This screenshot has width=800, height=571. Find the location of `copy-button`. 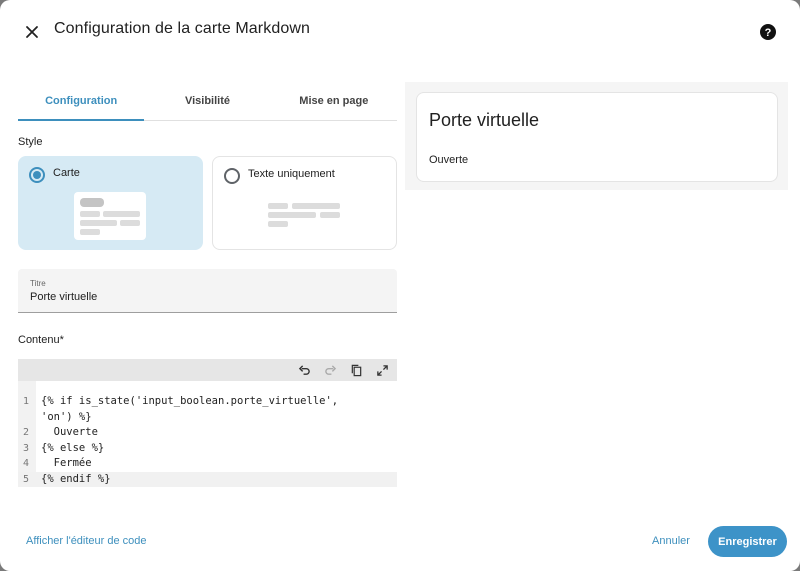

copy-button is located at coordinates (356, 370).